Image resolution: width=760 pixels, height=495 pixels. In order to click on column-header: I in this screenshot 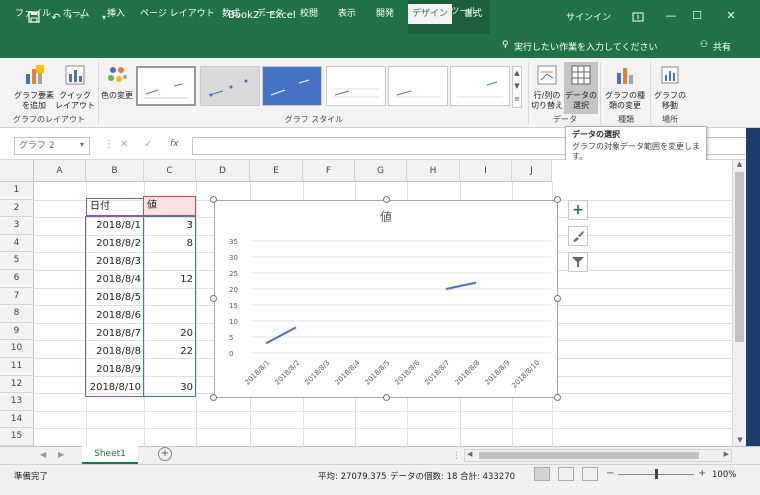, I will do `click(486, 171)`.